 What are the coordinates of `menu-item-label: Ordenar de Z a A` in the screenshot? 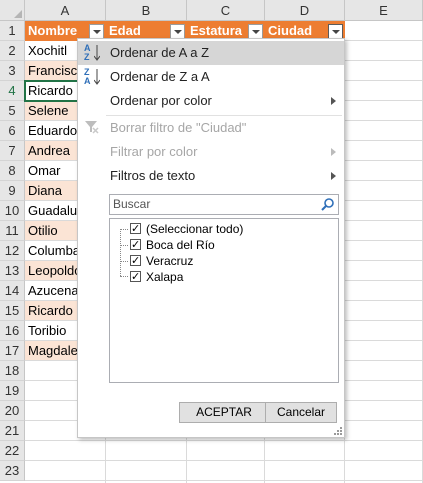 It's located at (160, 76).